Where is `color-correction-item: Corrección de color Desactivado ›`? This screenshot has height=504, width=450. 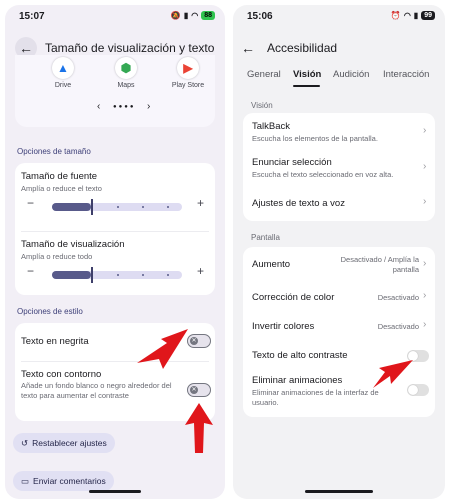 color-correction-item: Corrección de color Desactivado › is located at coordinates (339, 297).